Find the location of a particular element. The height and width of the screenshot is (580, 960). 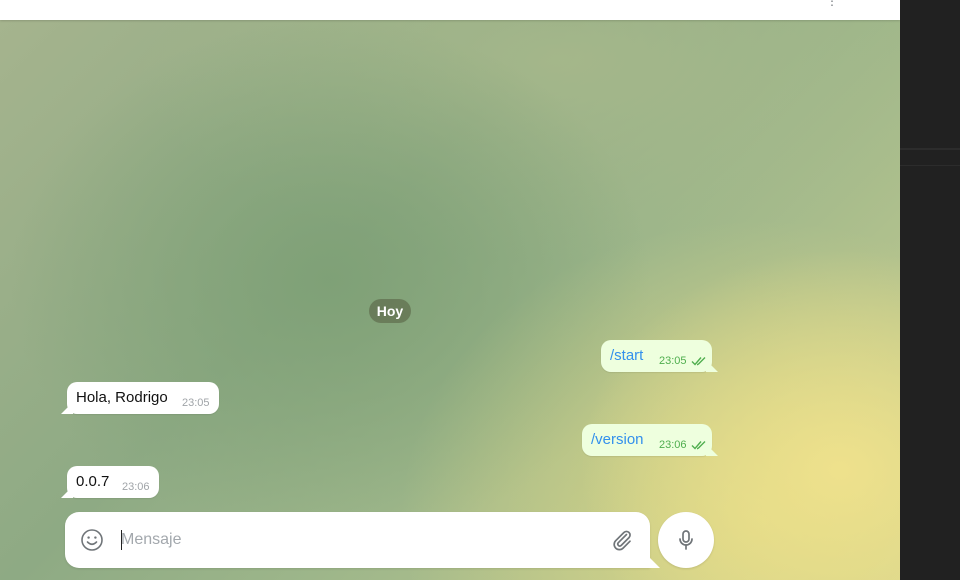

message-incoming: Hola, Rodrigo 23:05 is located at coordinates (143, 398).